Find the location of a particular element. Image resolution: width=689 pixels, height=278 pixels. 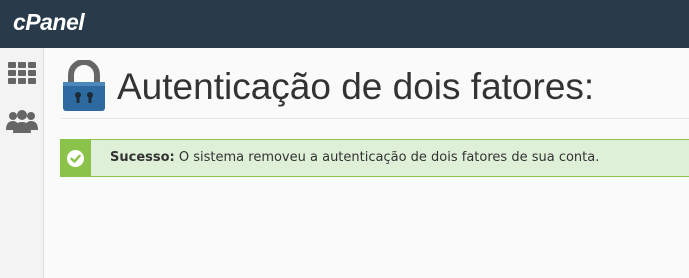

alert-label: Sucesso: is located at coordinates (142, 157).